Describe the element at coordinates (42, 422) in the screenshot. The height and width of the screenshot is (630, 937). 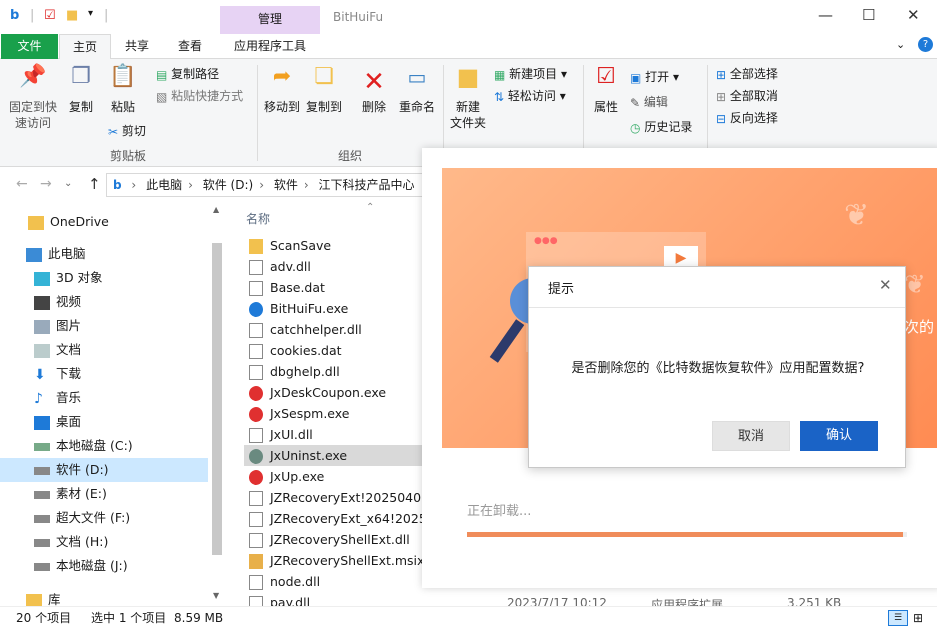
I see `desktop-icon` at that location.